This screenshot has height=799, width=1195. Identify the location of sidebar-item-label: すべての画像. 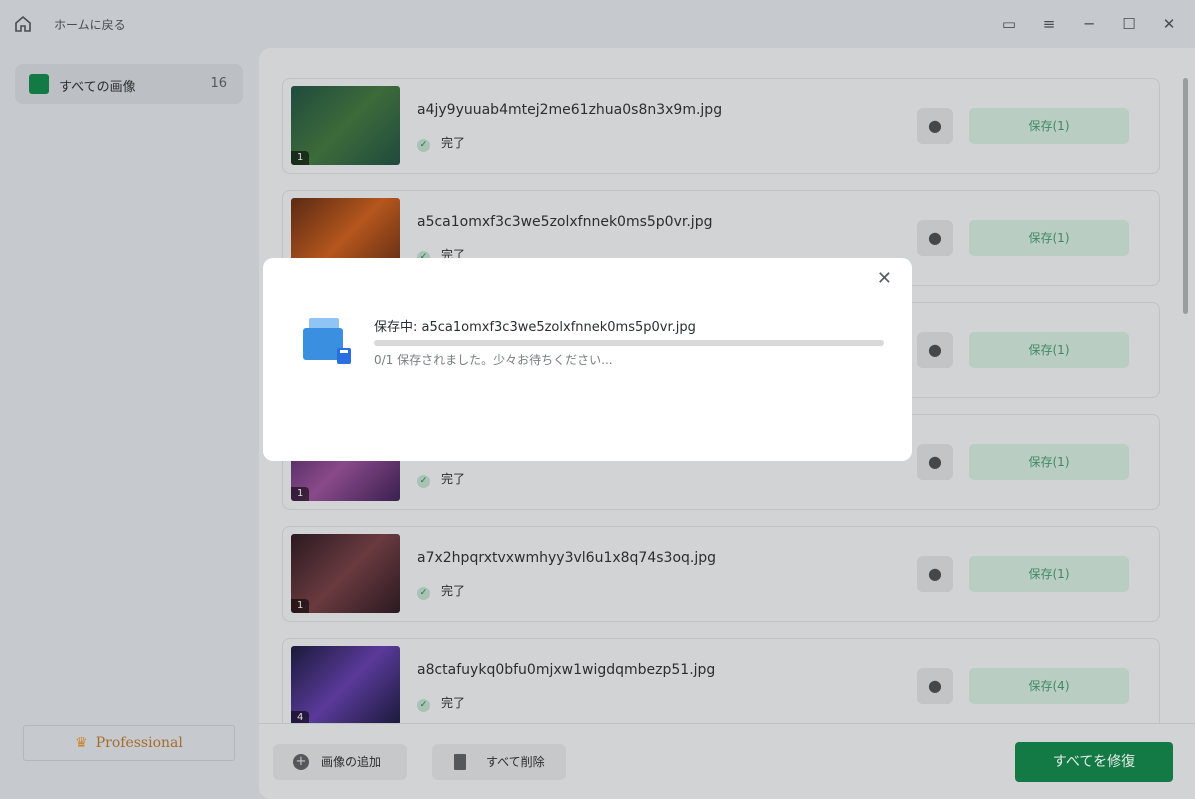
(97, 87).